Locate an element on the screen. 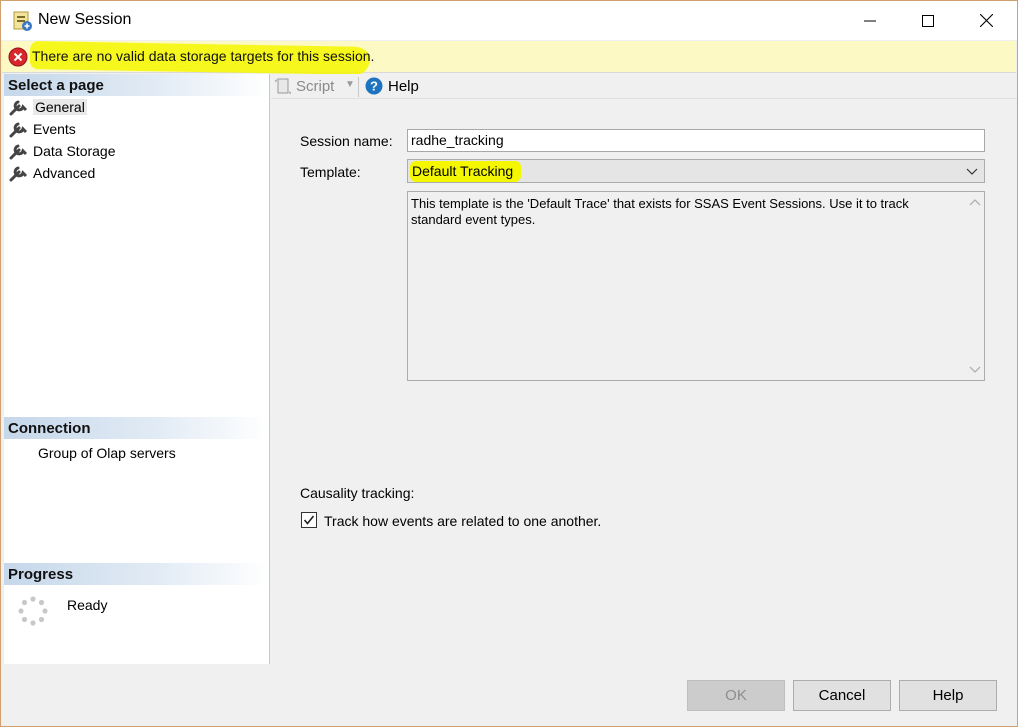 This screenshot has width=1018, height=727. cancel-button: Cancel is located at coordinates (842, 695).